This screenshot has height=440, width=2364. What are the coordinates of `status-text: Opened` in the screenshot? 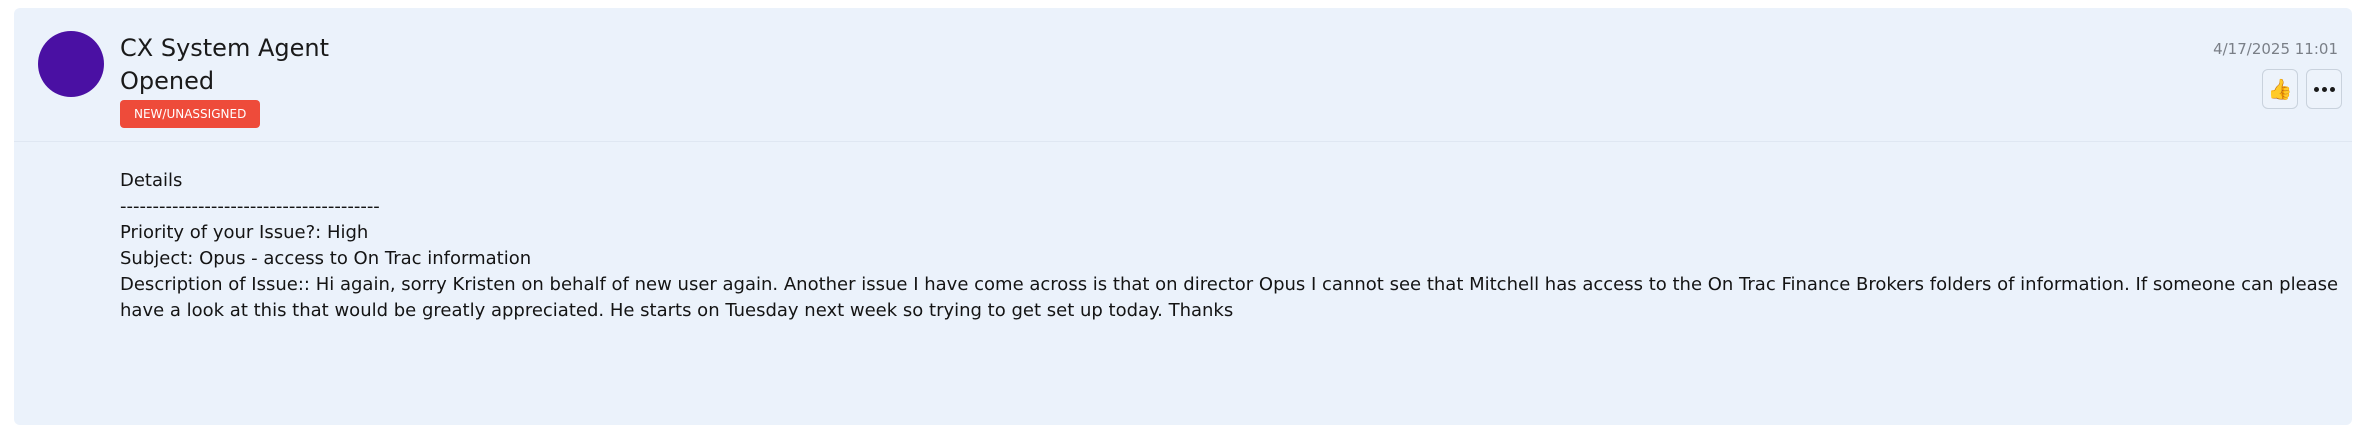 It's located at (167, 81).